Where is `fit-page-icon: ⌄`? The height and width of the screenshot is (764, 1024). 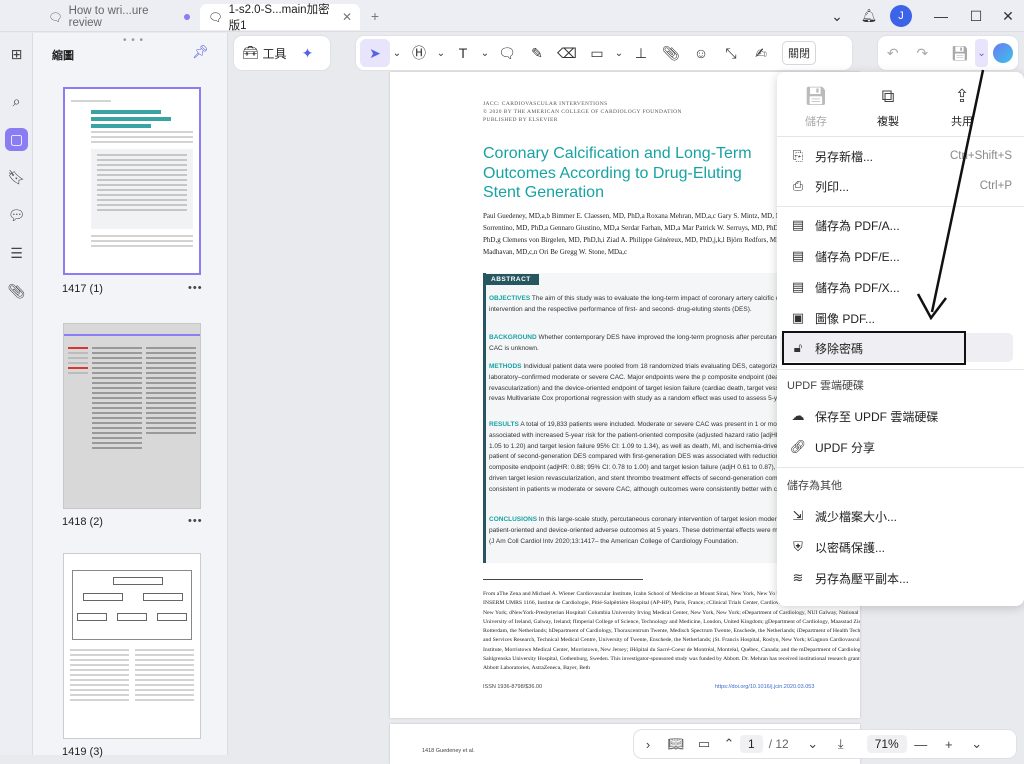
fit-page-icon: ⌄ is located at coordinates (977, 744).